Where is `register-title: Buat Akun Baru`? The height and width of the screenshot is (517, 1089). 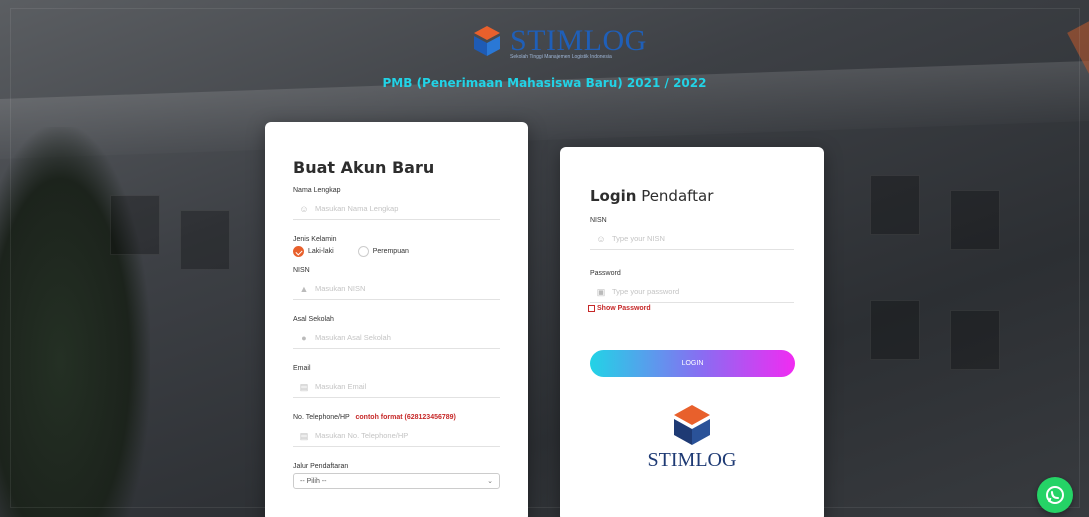
register-title: Buat Akun Baru is located at coordinates (364, 167).